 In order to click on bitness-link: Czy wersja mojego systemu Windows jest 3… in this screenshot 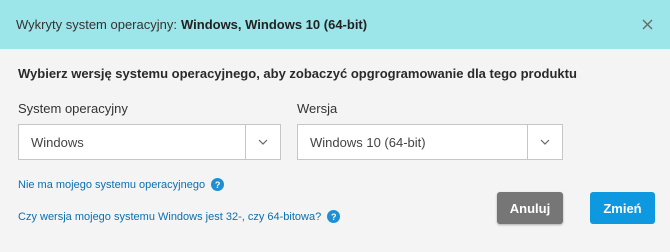, I will do `click(179, 216)`.